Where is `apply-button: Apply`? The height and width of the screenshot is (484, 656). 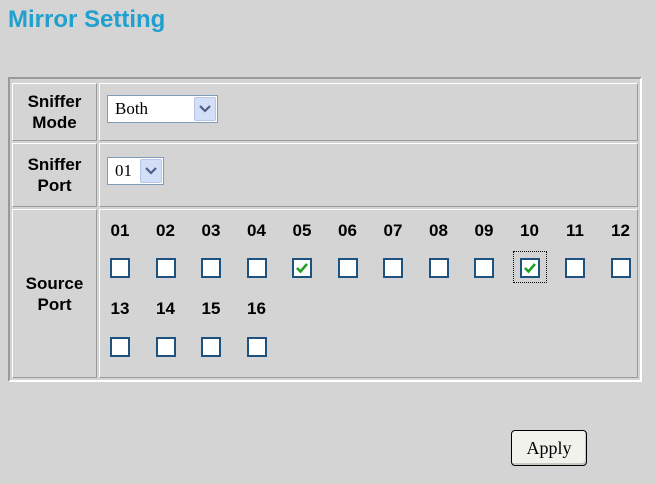 apply-button: Apply is located at coordinates (549, 448).